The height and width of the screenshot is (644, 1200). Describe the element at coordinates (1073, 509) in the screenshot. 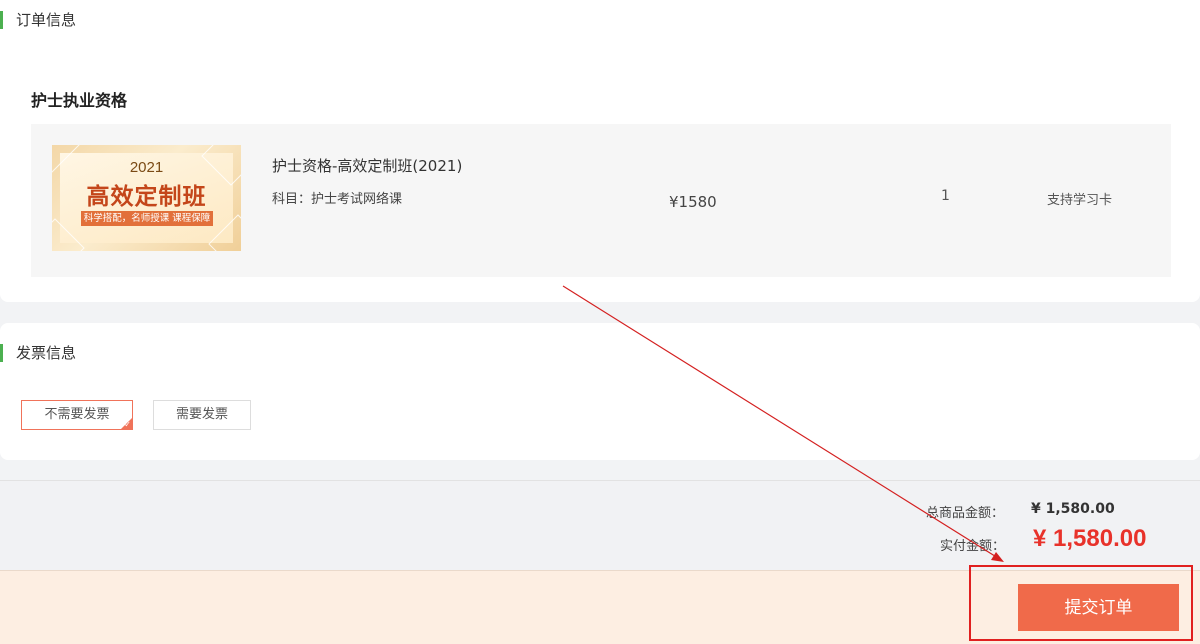

I see `total-amount-value: ¥ 1,580.00` at that location.